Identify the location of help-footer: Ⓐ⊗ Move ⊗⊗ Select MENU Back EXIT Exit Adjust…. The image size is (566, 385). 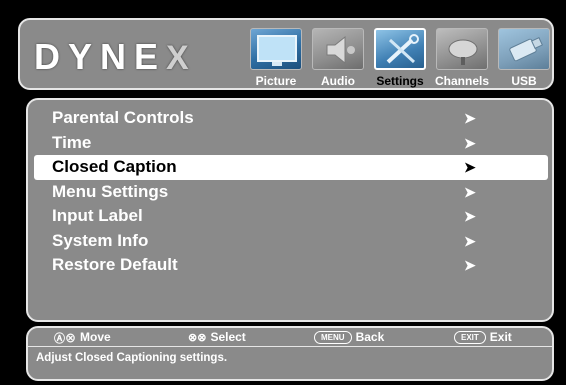
(290, 353).